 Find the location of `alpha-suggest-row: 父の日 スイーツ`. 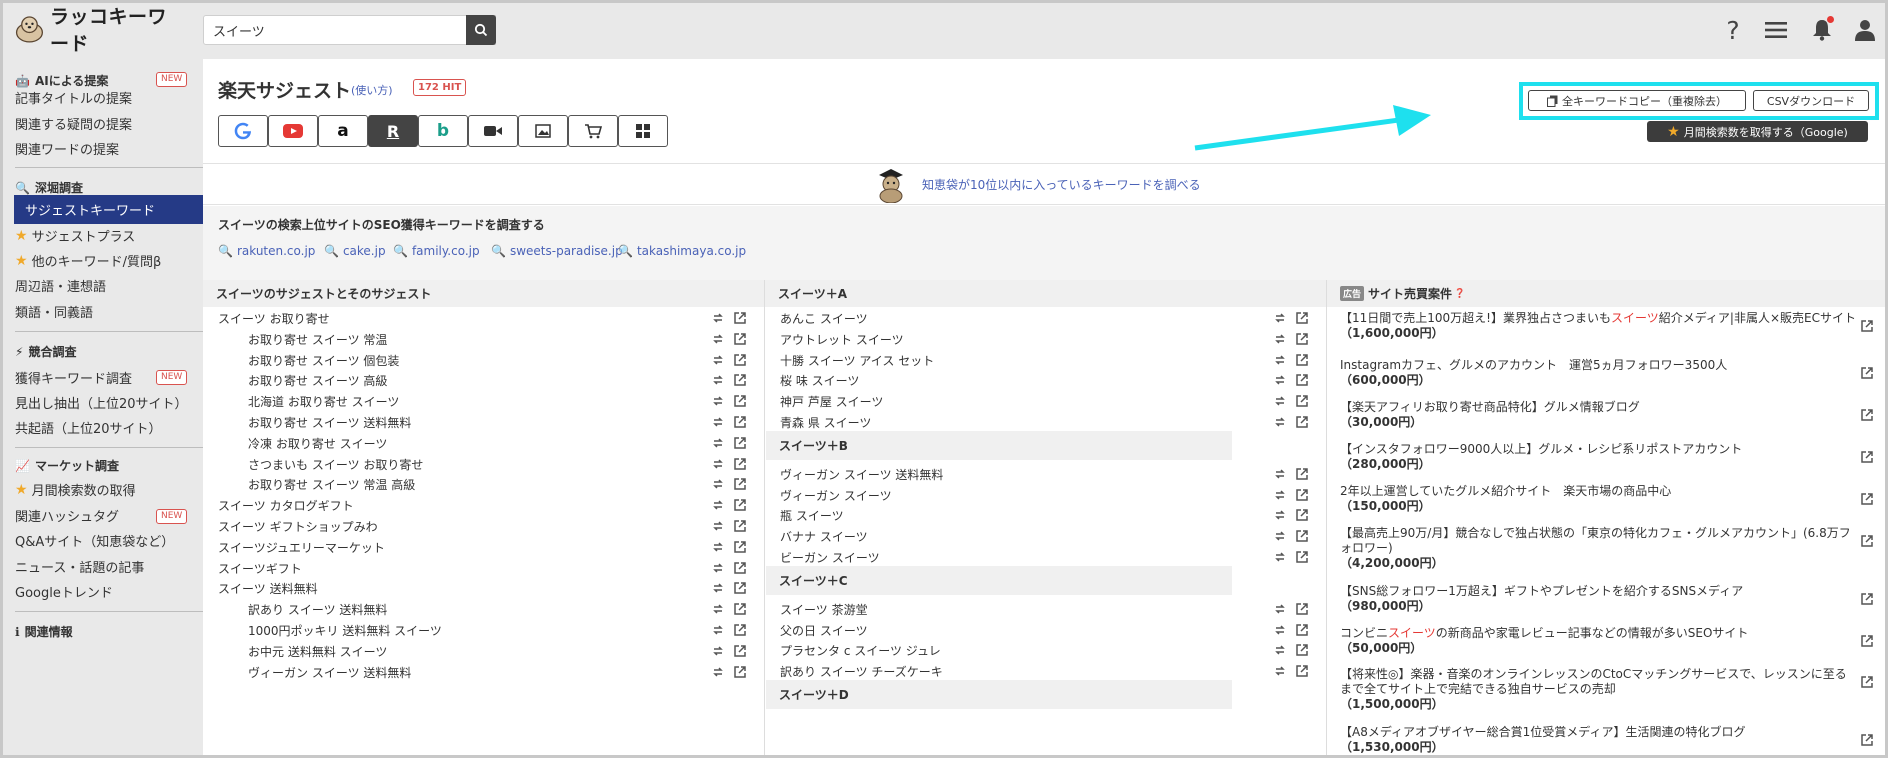

alpha-suggest-row: 父の日 スイーツ is located at coordinates (824, 630).